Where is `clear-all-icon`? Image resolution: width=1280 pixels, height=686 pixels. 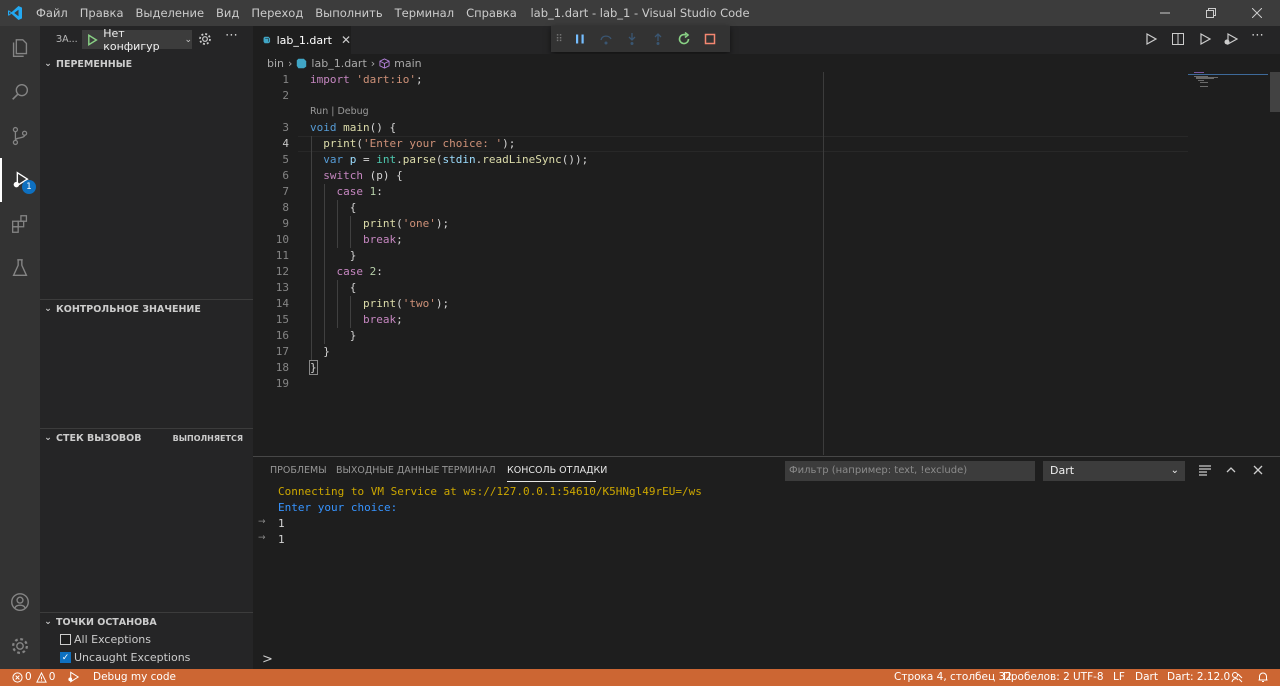 clear-all-icon is located at coordinates (1205, 470).